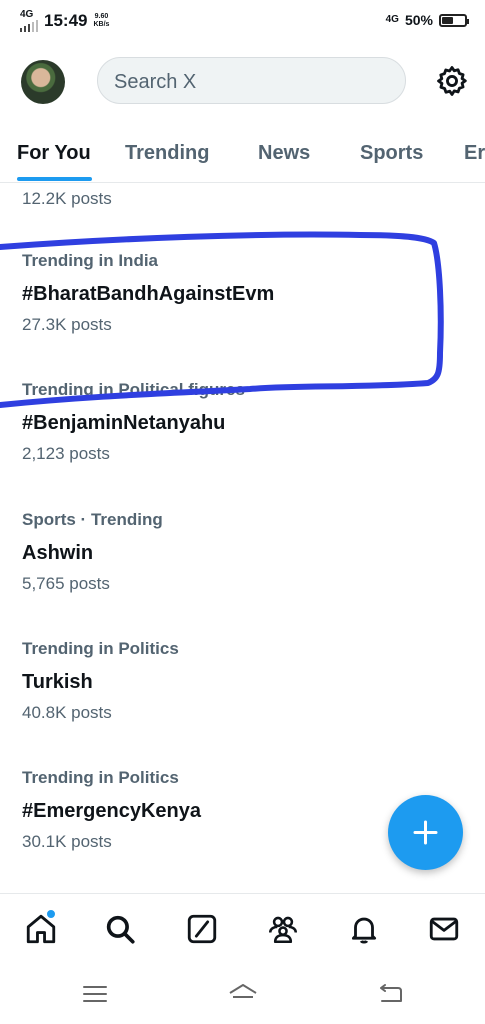 The image size is (485, 1024). I want to click on trend-item: Sports · Trending Ashwin 5,765 posts, so click(237, 552).